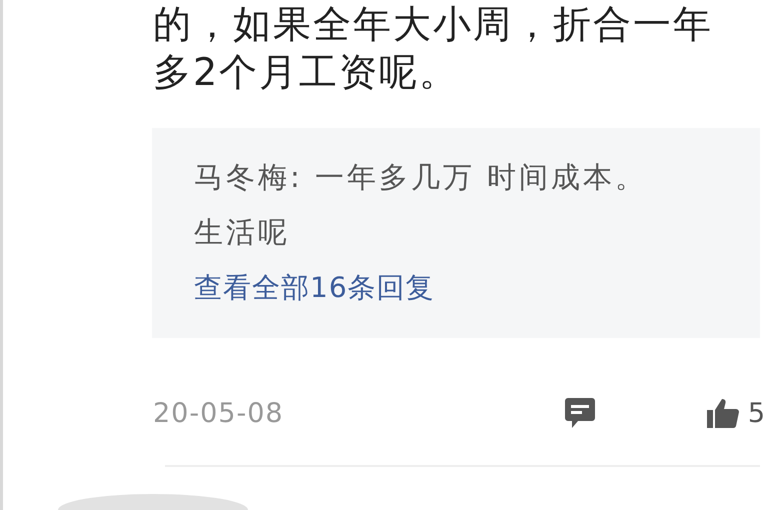 This screenshot has height=510, width=768. Describe the element at coordinates (218, 413) in the screenshot. I see `comment-date: 20-05-08` at that location.